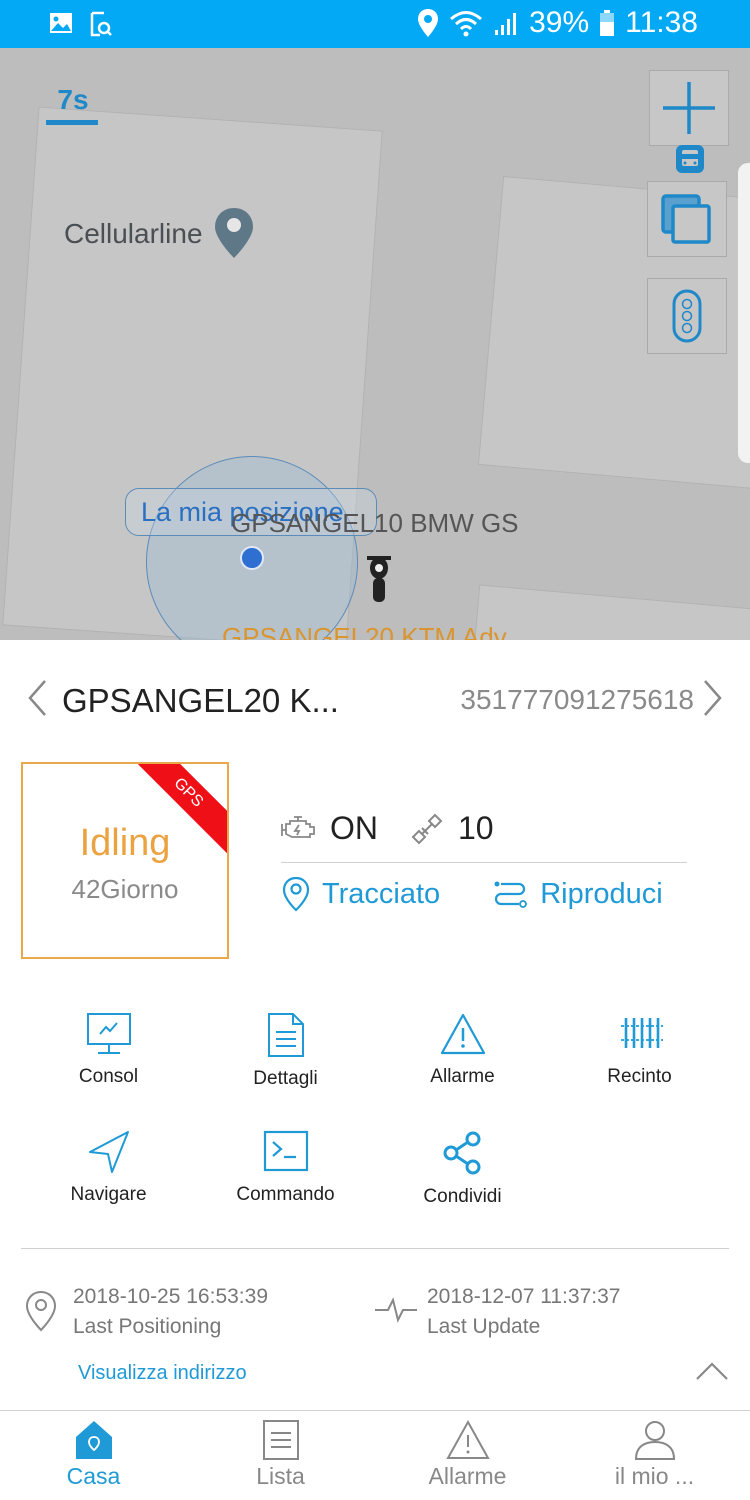 This screenshot has height=1500, width=750. I want to click on traffic-button, so click(687, 316).